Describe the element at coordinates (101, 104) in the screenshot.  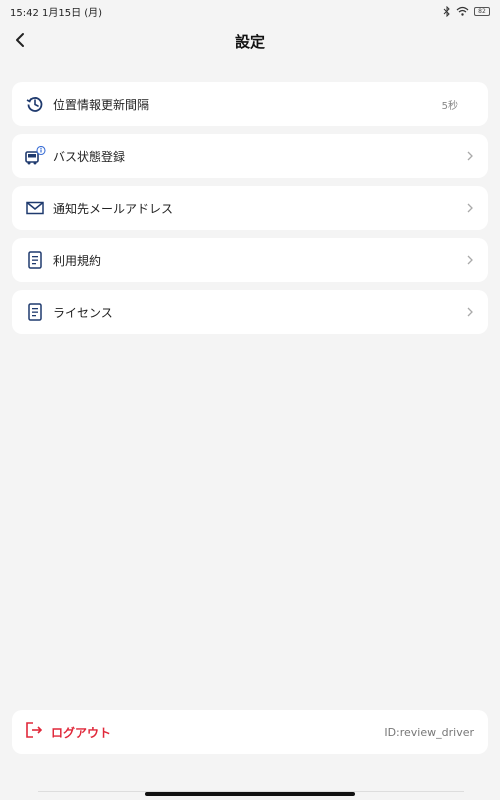
I see `menu-item-label: 位置情報更新間隔` at that location.